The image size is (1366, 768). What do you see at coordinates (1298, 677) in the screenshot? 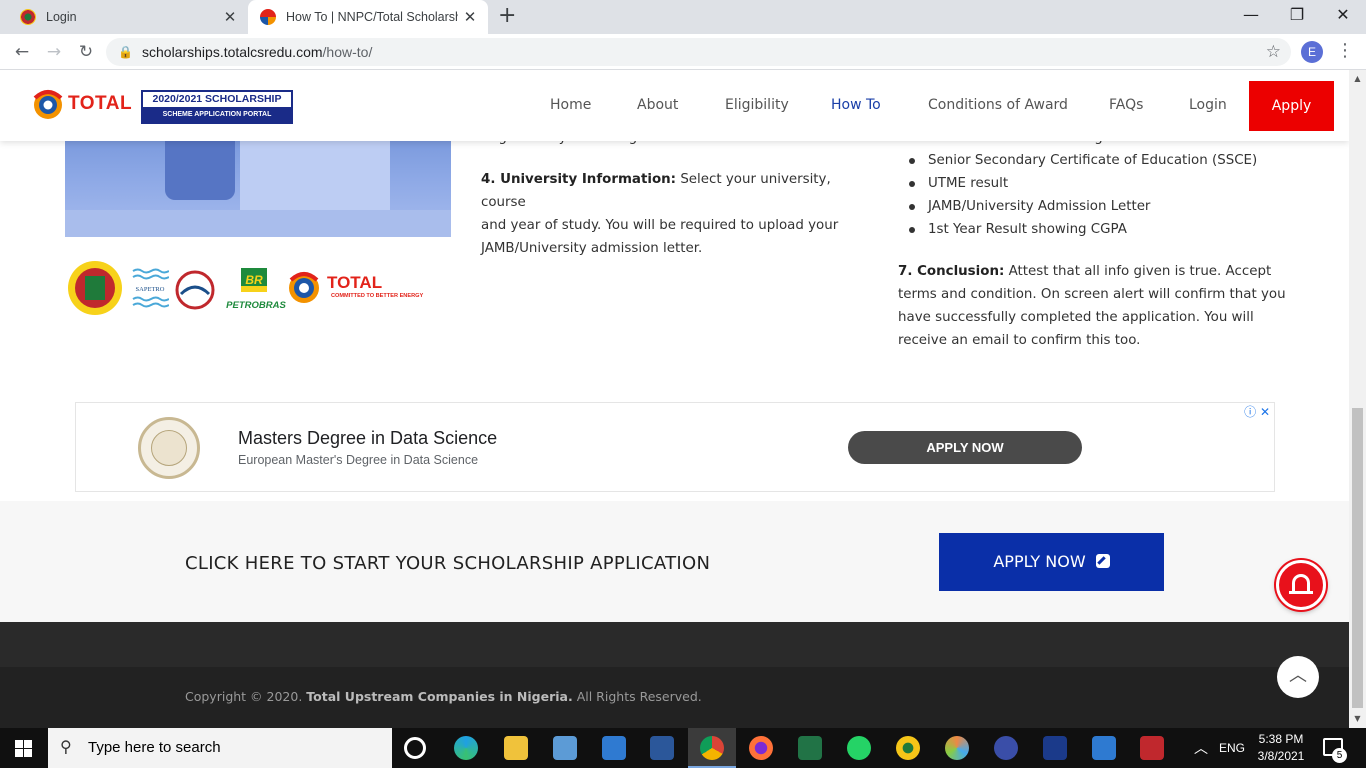
I see `back-to-top-icon: ︿` at bounding box center [1298, 677].